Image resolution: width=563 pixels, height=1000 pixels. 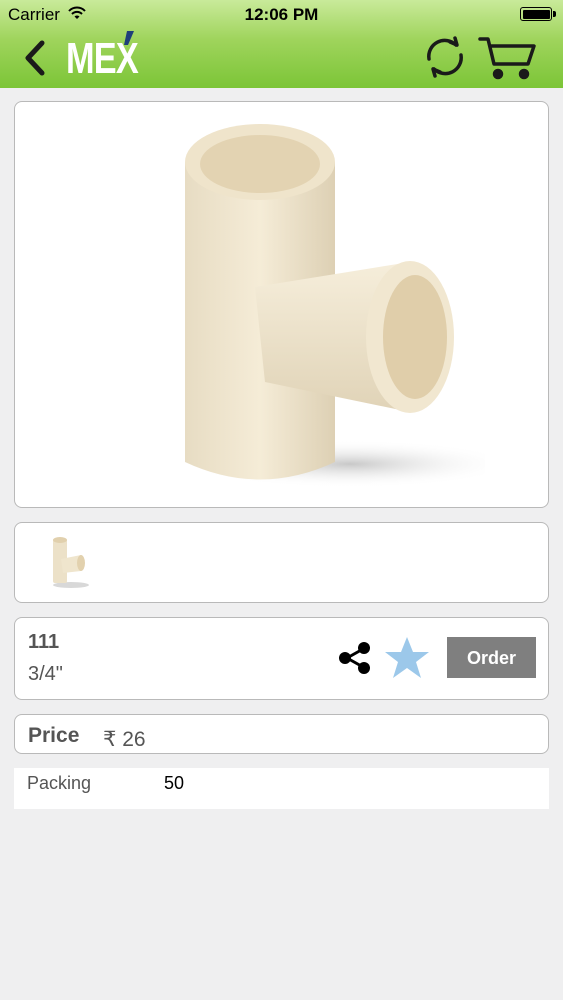 What do you see at coordinates (281, 734) in the screenshot?
I see `price-card: Price ₹ 26` at bounding box center [281, 734].